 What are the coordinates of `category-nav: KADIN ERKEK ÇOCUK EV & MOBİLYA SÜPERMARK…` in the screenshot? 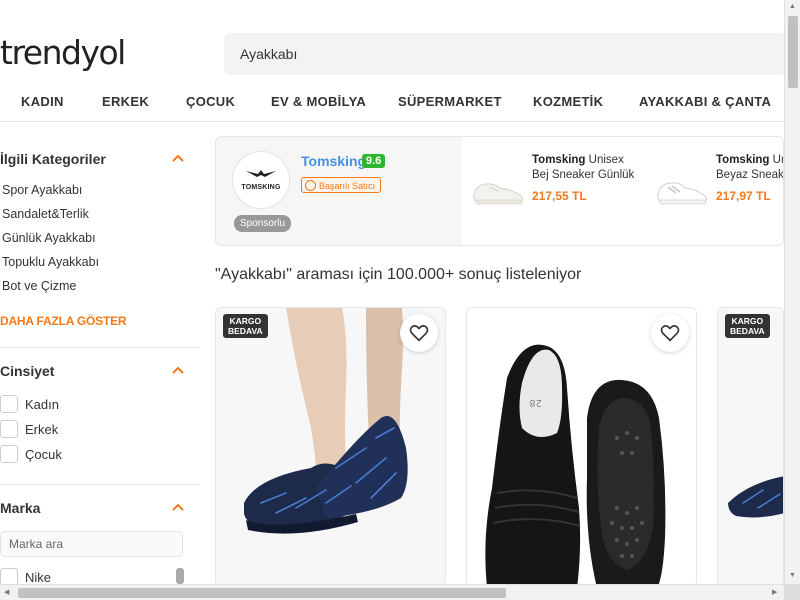 It's located at (392, 102).